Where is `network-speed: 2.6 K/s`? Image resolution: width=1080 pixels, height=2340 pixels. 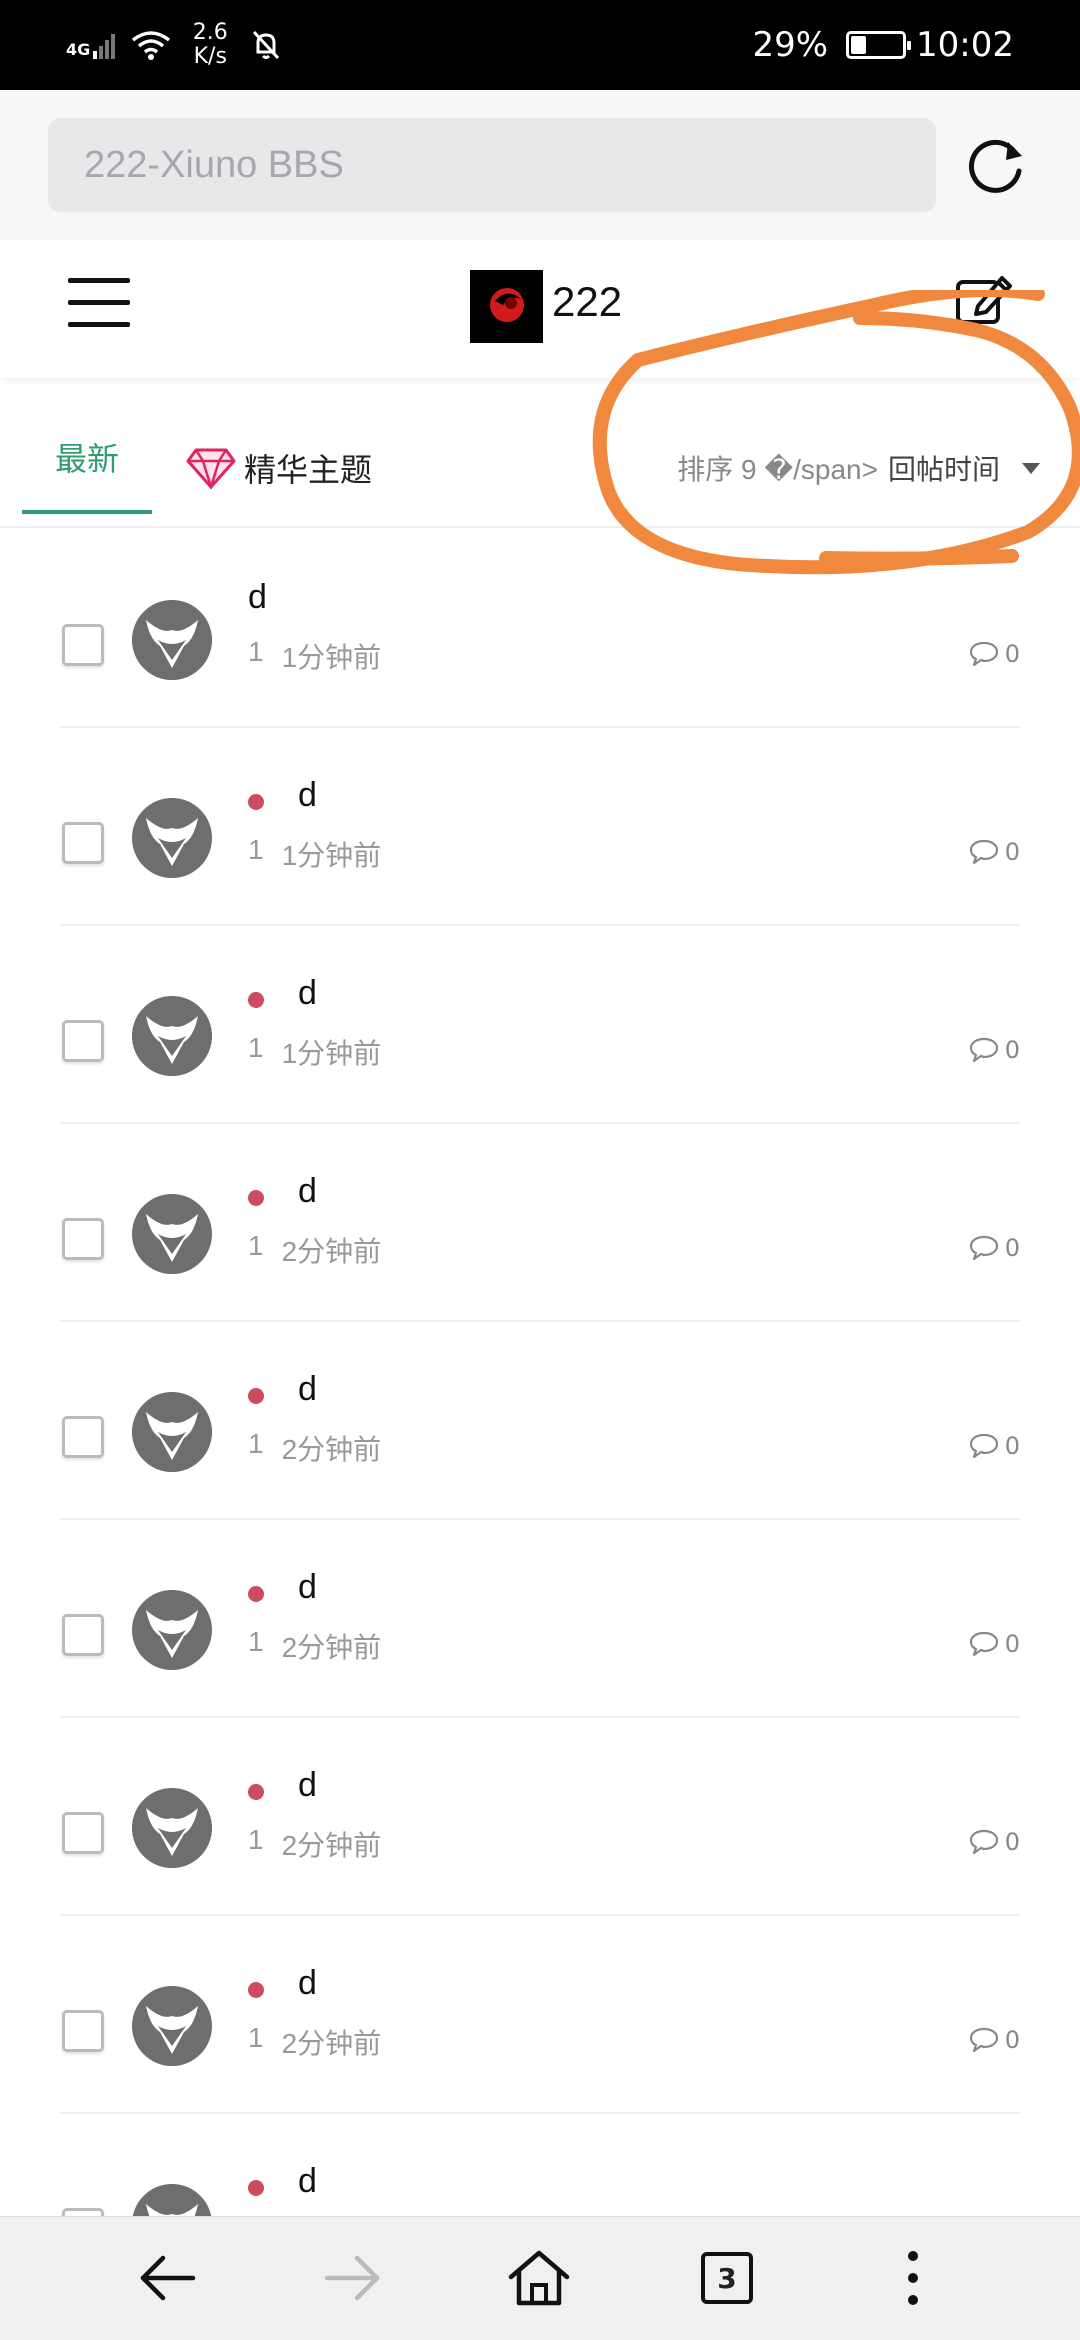 network-speed: 2.6 K/s is located at coordinates (210, 45).